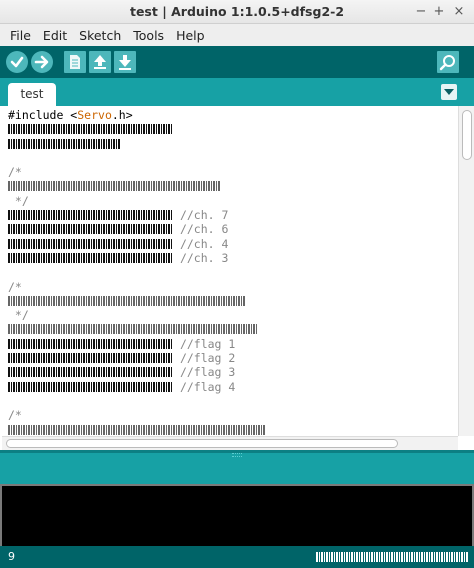 The image size is (474, 568). I want to click on close-button: ×, so click(459, 12).